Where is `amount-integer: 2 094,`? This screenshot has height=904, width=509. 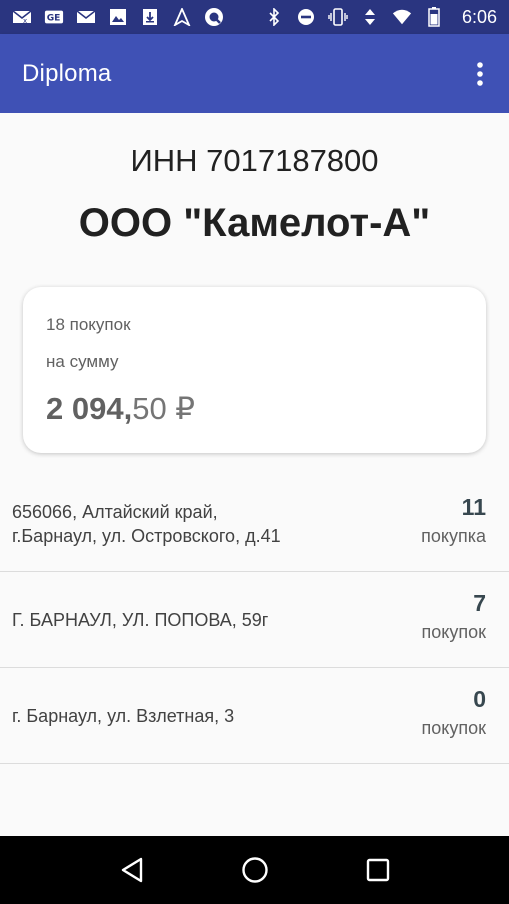 amount-integer: 2 094, is located at coordinates (89, 408).